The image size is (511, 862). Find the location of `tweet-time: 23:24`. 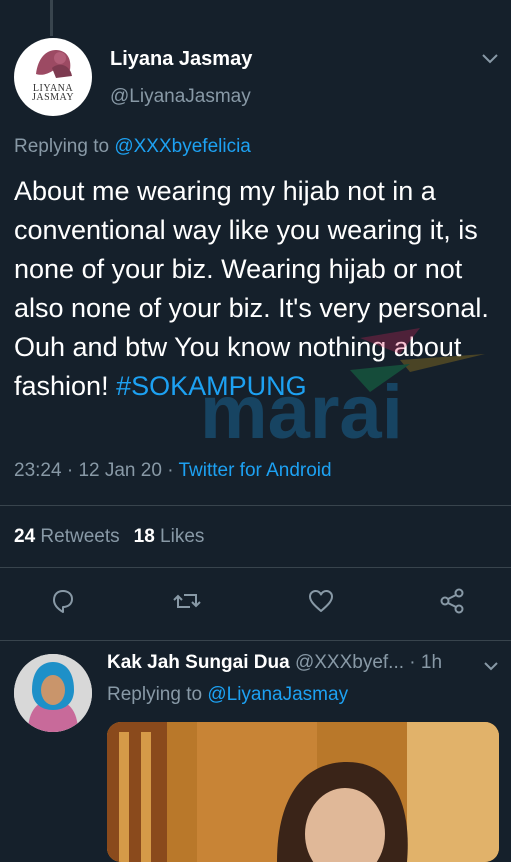

tweet-time: 23:24 is located at coordinates (38, 470).